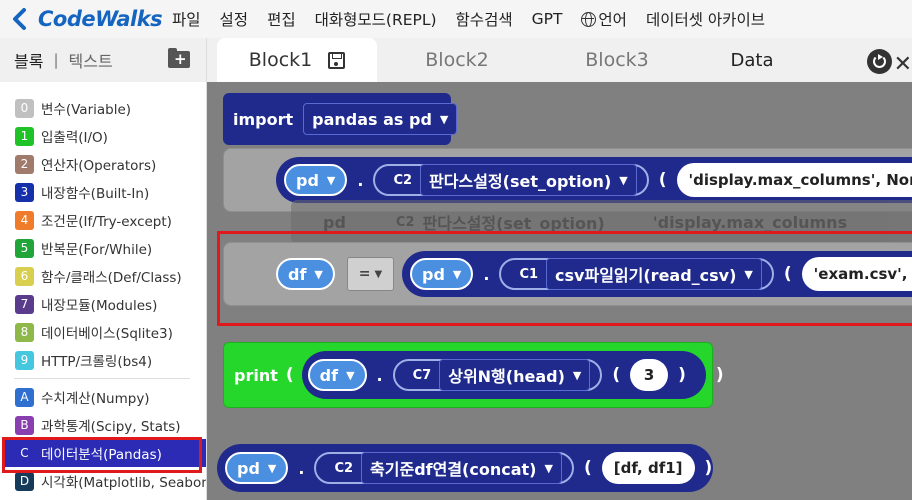  I want to click on menu-settings: 설정, so click(234, 19).